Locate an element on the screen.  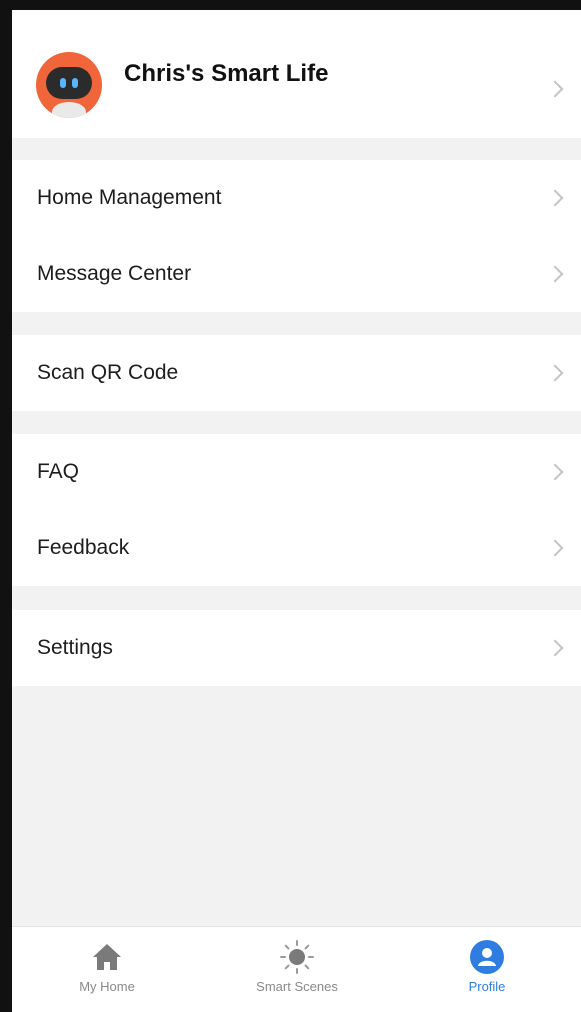
menu-item-label: Feedback is located at coordinates (83, 547).